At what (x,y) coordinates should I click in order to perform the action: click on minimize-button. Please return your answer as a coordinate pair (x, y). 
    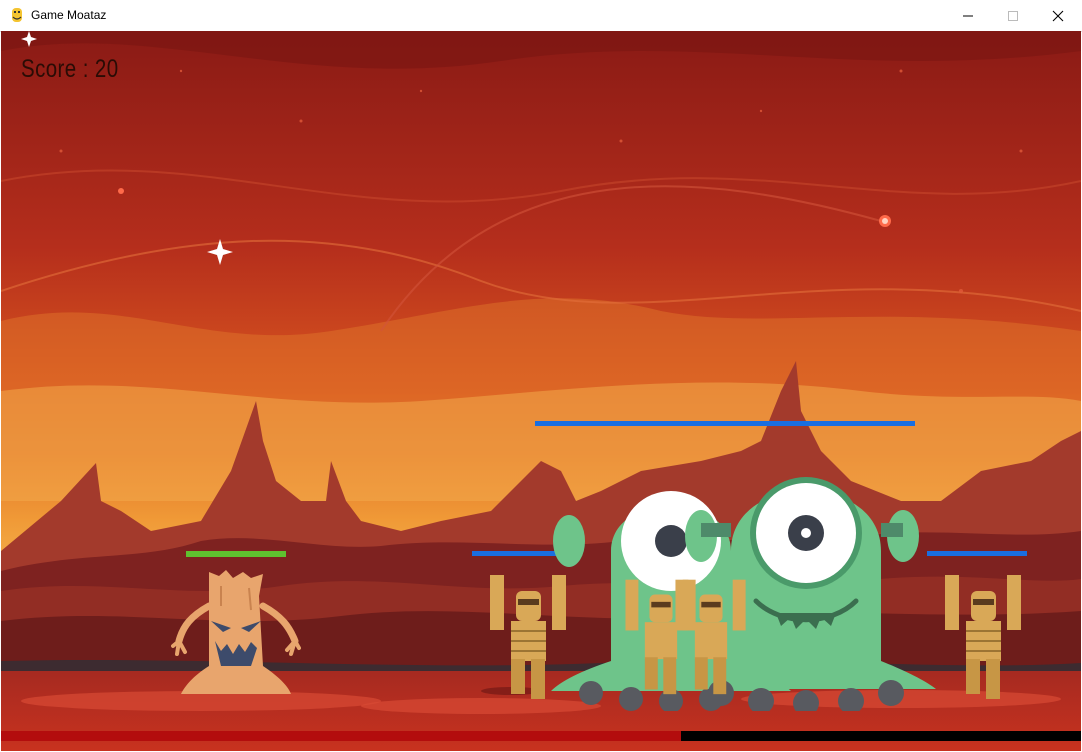
    Looking at the image, I should click on (968, 15).